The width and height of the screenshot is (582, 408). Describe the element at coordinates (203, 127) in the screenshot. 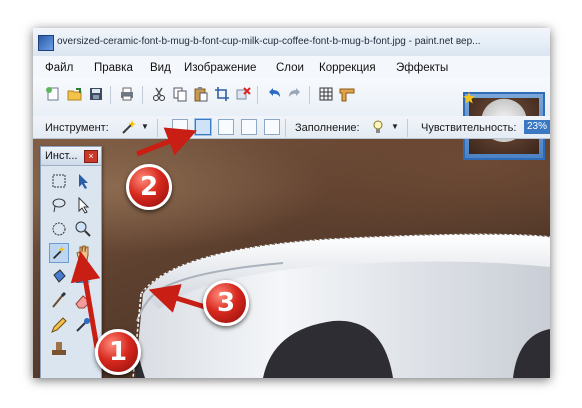

I see `selection-mode-union-button` at that location.